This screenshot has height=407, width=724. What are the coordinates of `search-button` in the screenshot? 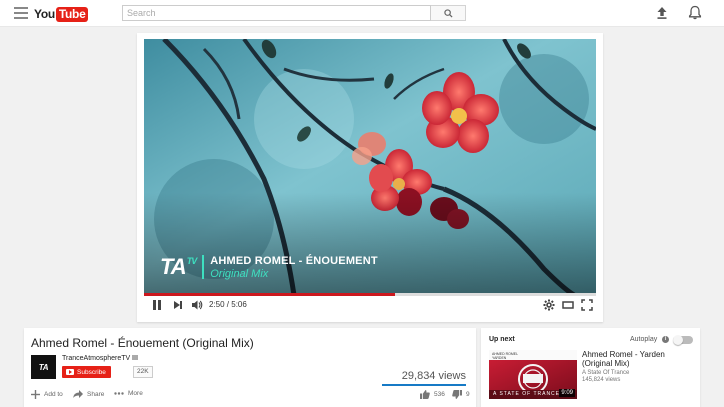 It's located at (448, 13).